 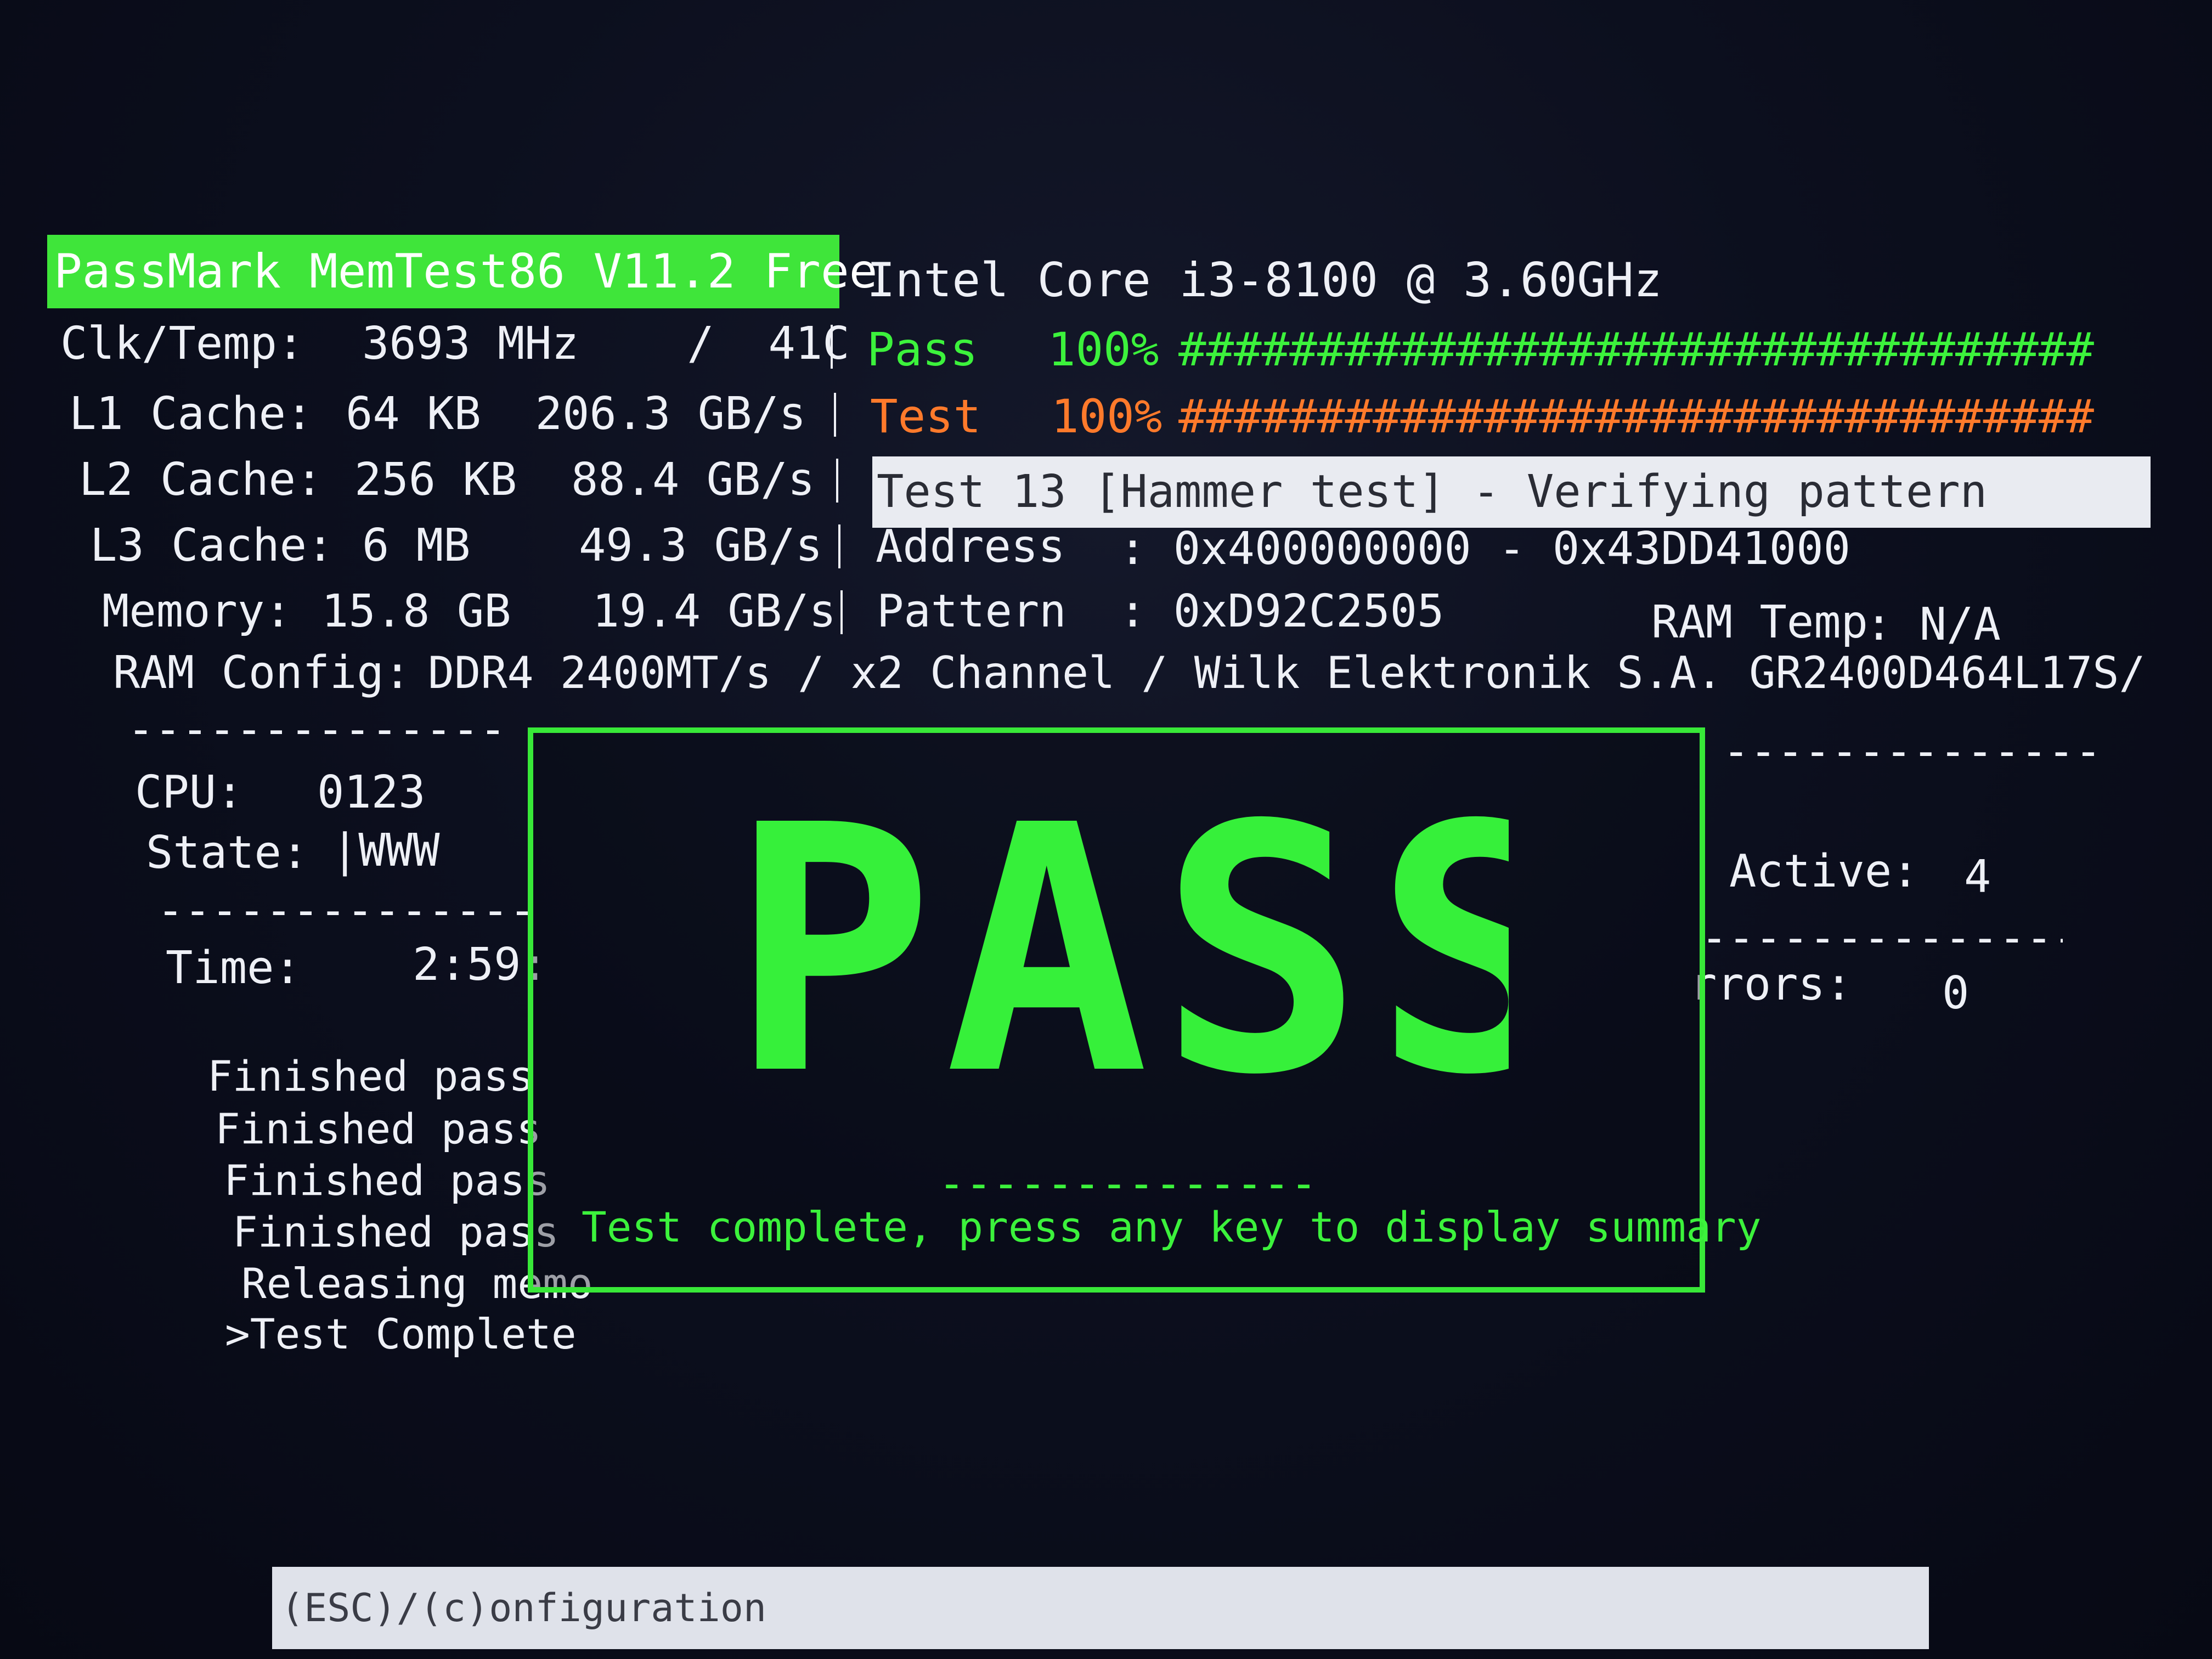 I want to click on pass-result-text: PASS, so click(x=1120, y=952).